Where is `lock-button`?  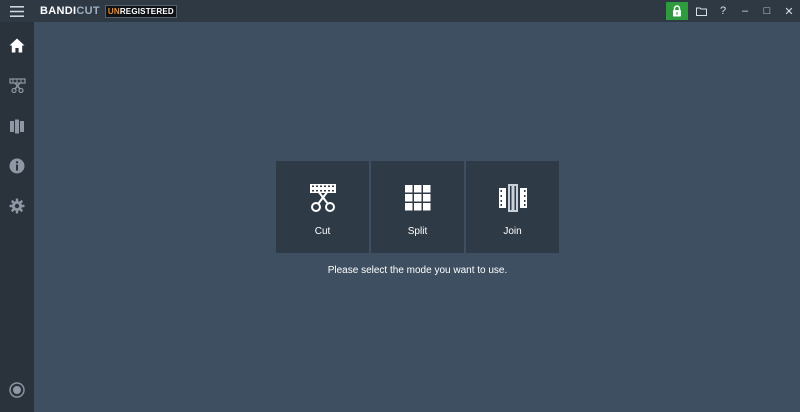 lock-button is located at coordinates (677, 11).